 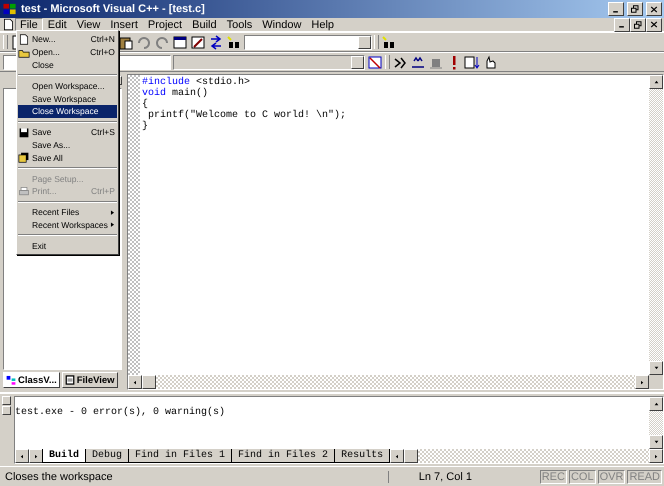 What do you see at coordinates (247, 115) in the screenshot?
I see `code-line: printf("Welcome to C world! \n");` at bounding box center [247, 115].